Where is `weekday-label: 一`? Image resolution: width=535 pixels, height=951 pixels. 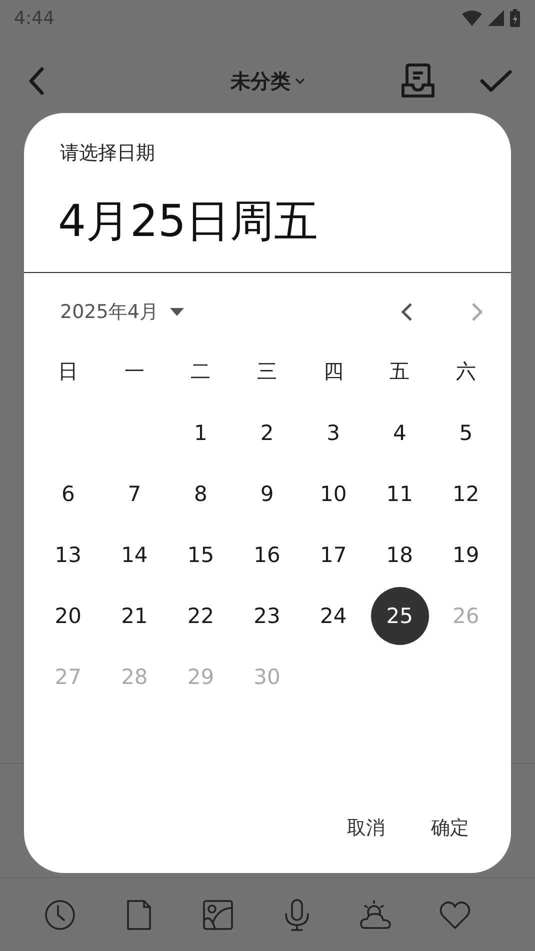 weekday-label: 一 is located at coordinates (134, 371).